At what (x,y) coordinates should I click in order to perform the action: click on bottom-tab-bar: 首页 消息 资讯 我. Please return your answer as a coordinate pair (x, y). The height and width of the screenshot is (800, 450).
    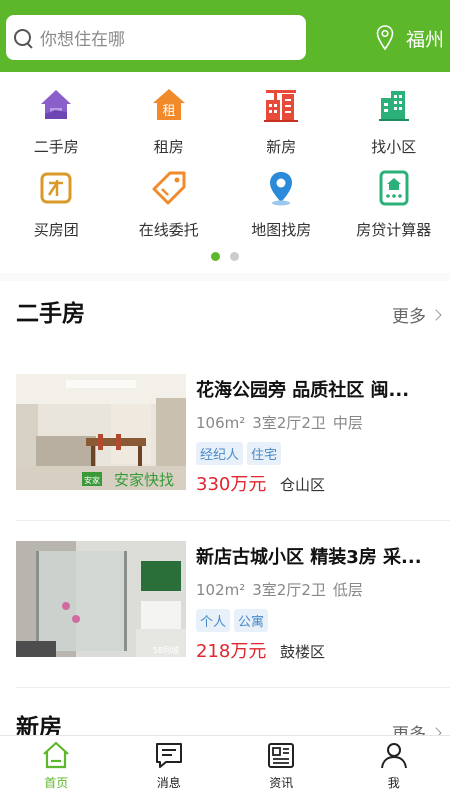
    Looking at the image, I should click on (225, 767).